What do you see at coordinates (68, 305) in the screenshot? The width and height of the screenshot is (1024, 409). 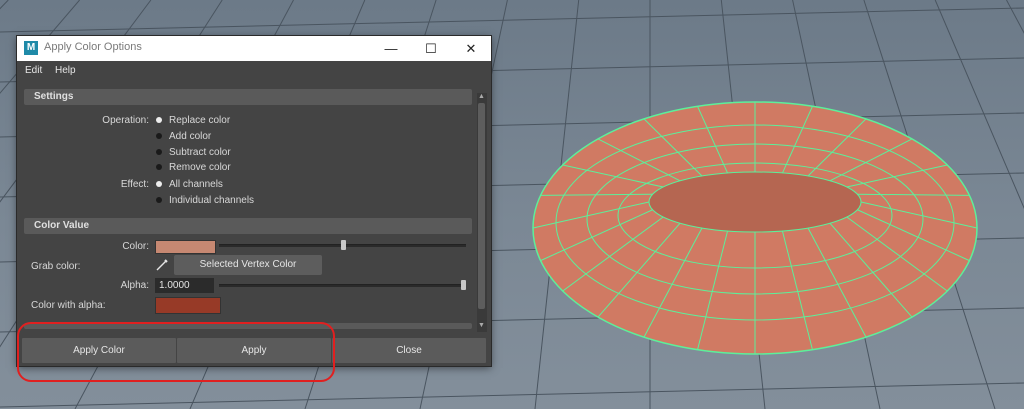 I see `color-with-alpha-label: Color with alpha:` at bounding box center [68, 305].